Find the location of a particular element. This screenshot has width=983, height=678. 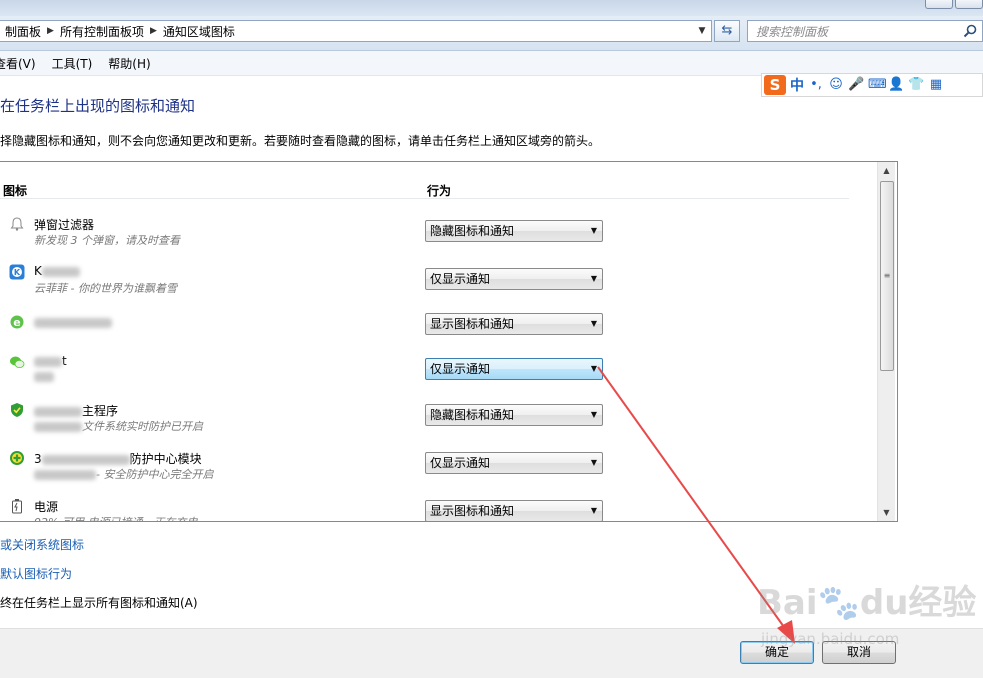

scroll-up-icon: ▲ is located at coordinates (886, 170).